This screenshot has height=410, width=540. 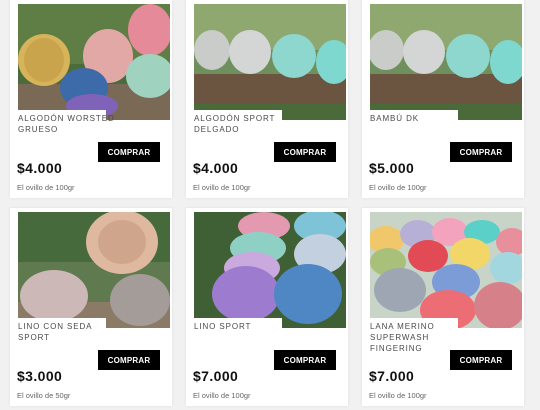 What do you see at coordinates (420, 118) in the screenshot?
I see `product-name: Bambú DK` at bounding box center [420, 118].